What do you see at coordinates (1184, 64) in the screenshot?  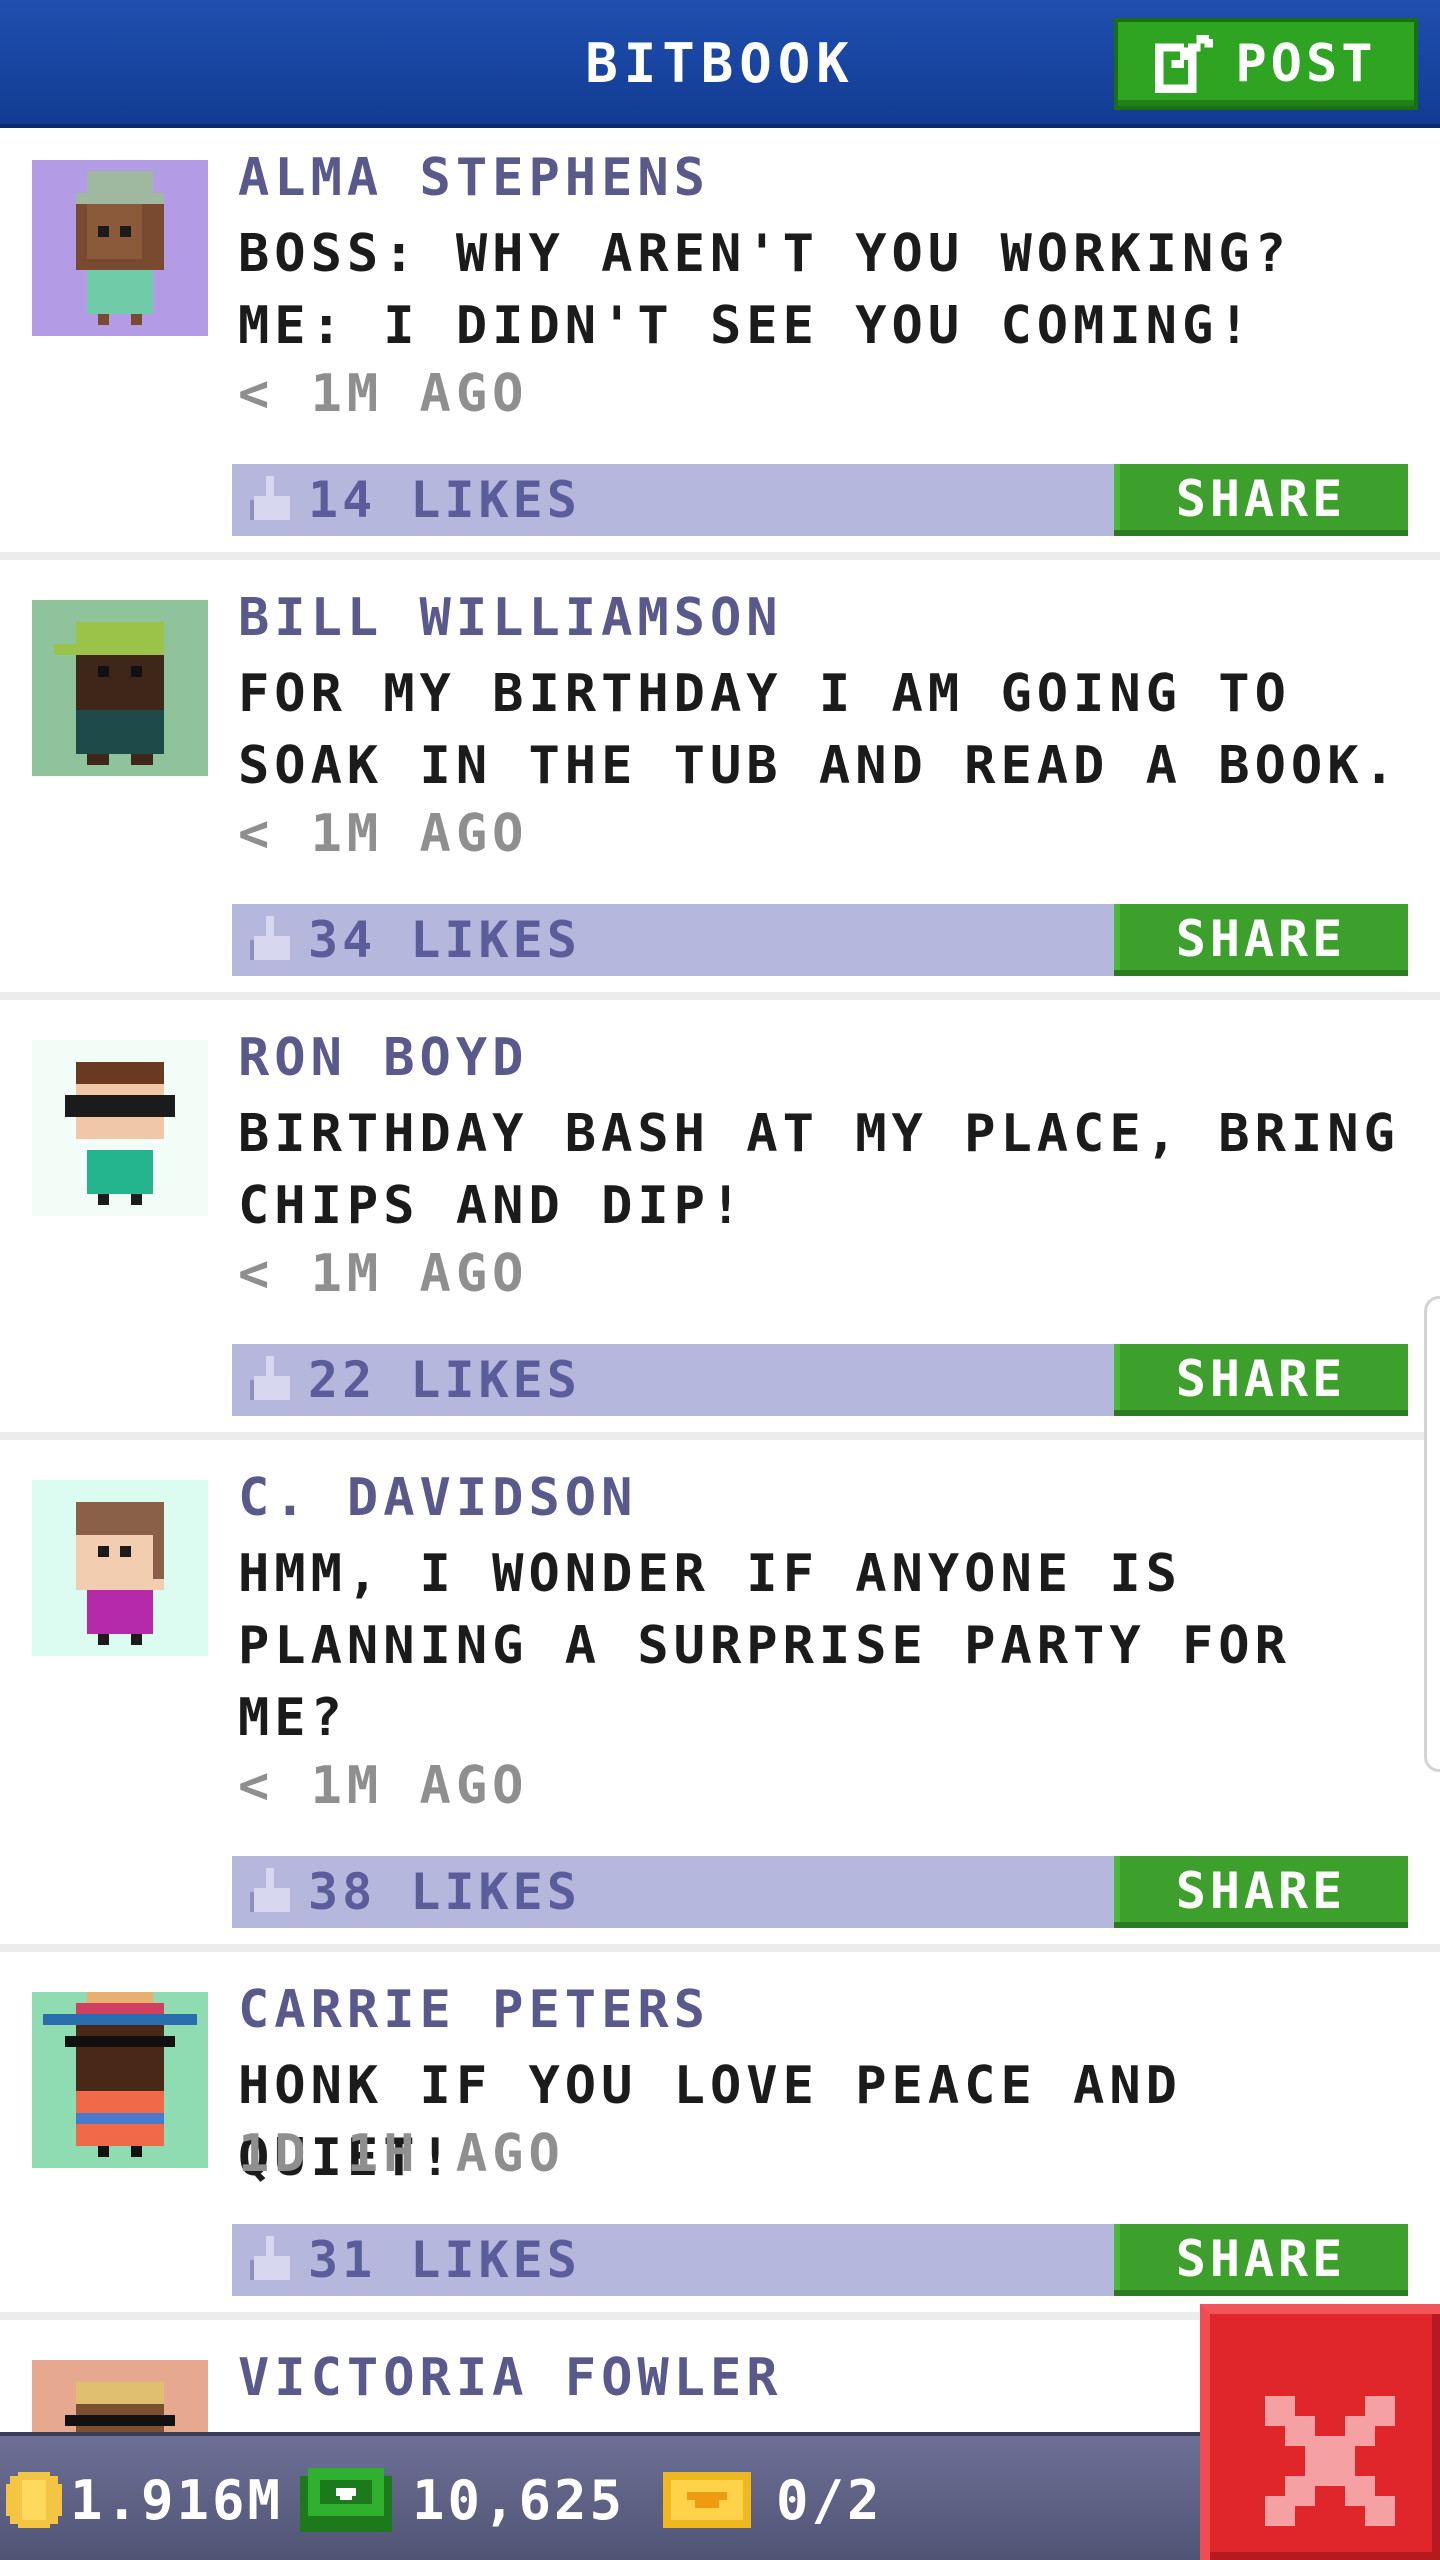 I see `edit-icon` at bounding box center [1184, 64].